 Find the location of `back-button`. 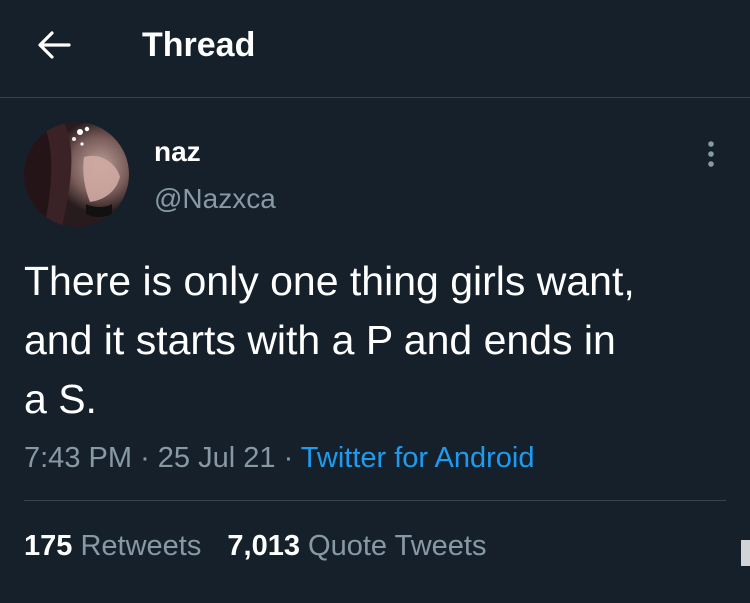

back-button is located at coordinates (54, 45).